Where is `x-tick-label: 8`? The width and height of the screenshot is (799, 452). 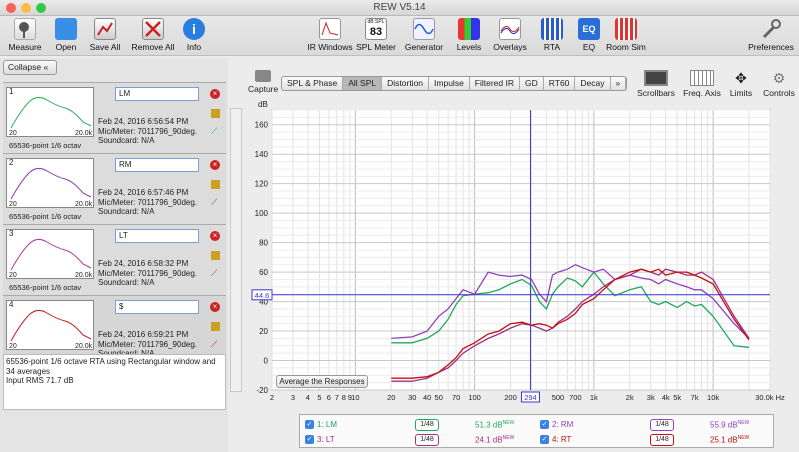 x-tick-label: 8 is located at coordinates (344, 397).